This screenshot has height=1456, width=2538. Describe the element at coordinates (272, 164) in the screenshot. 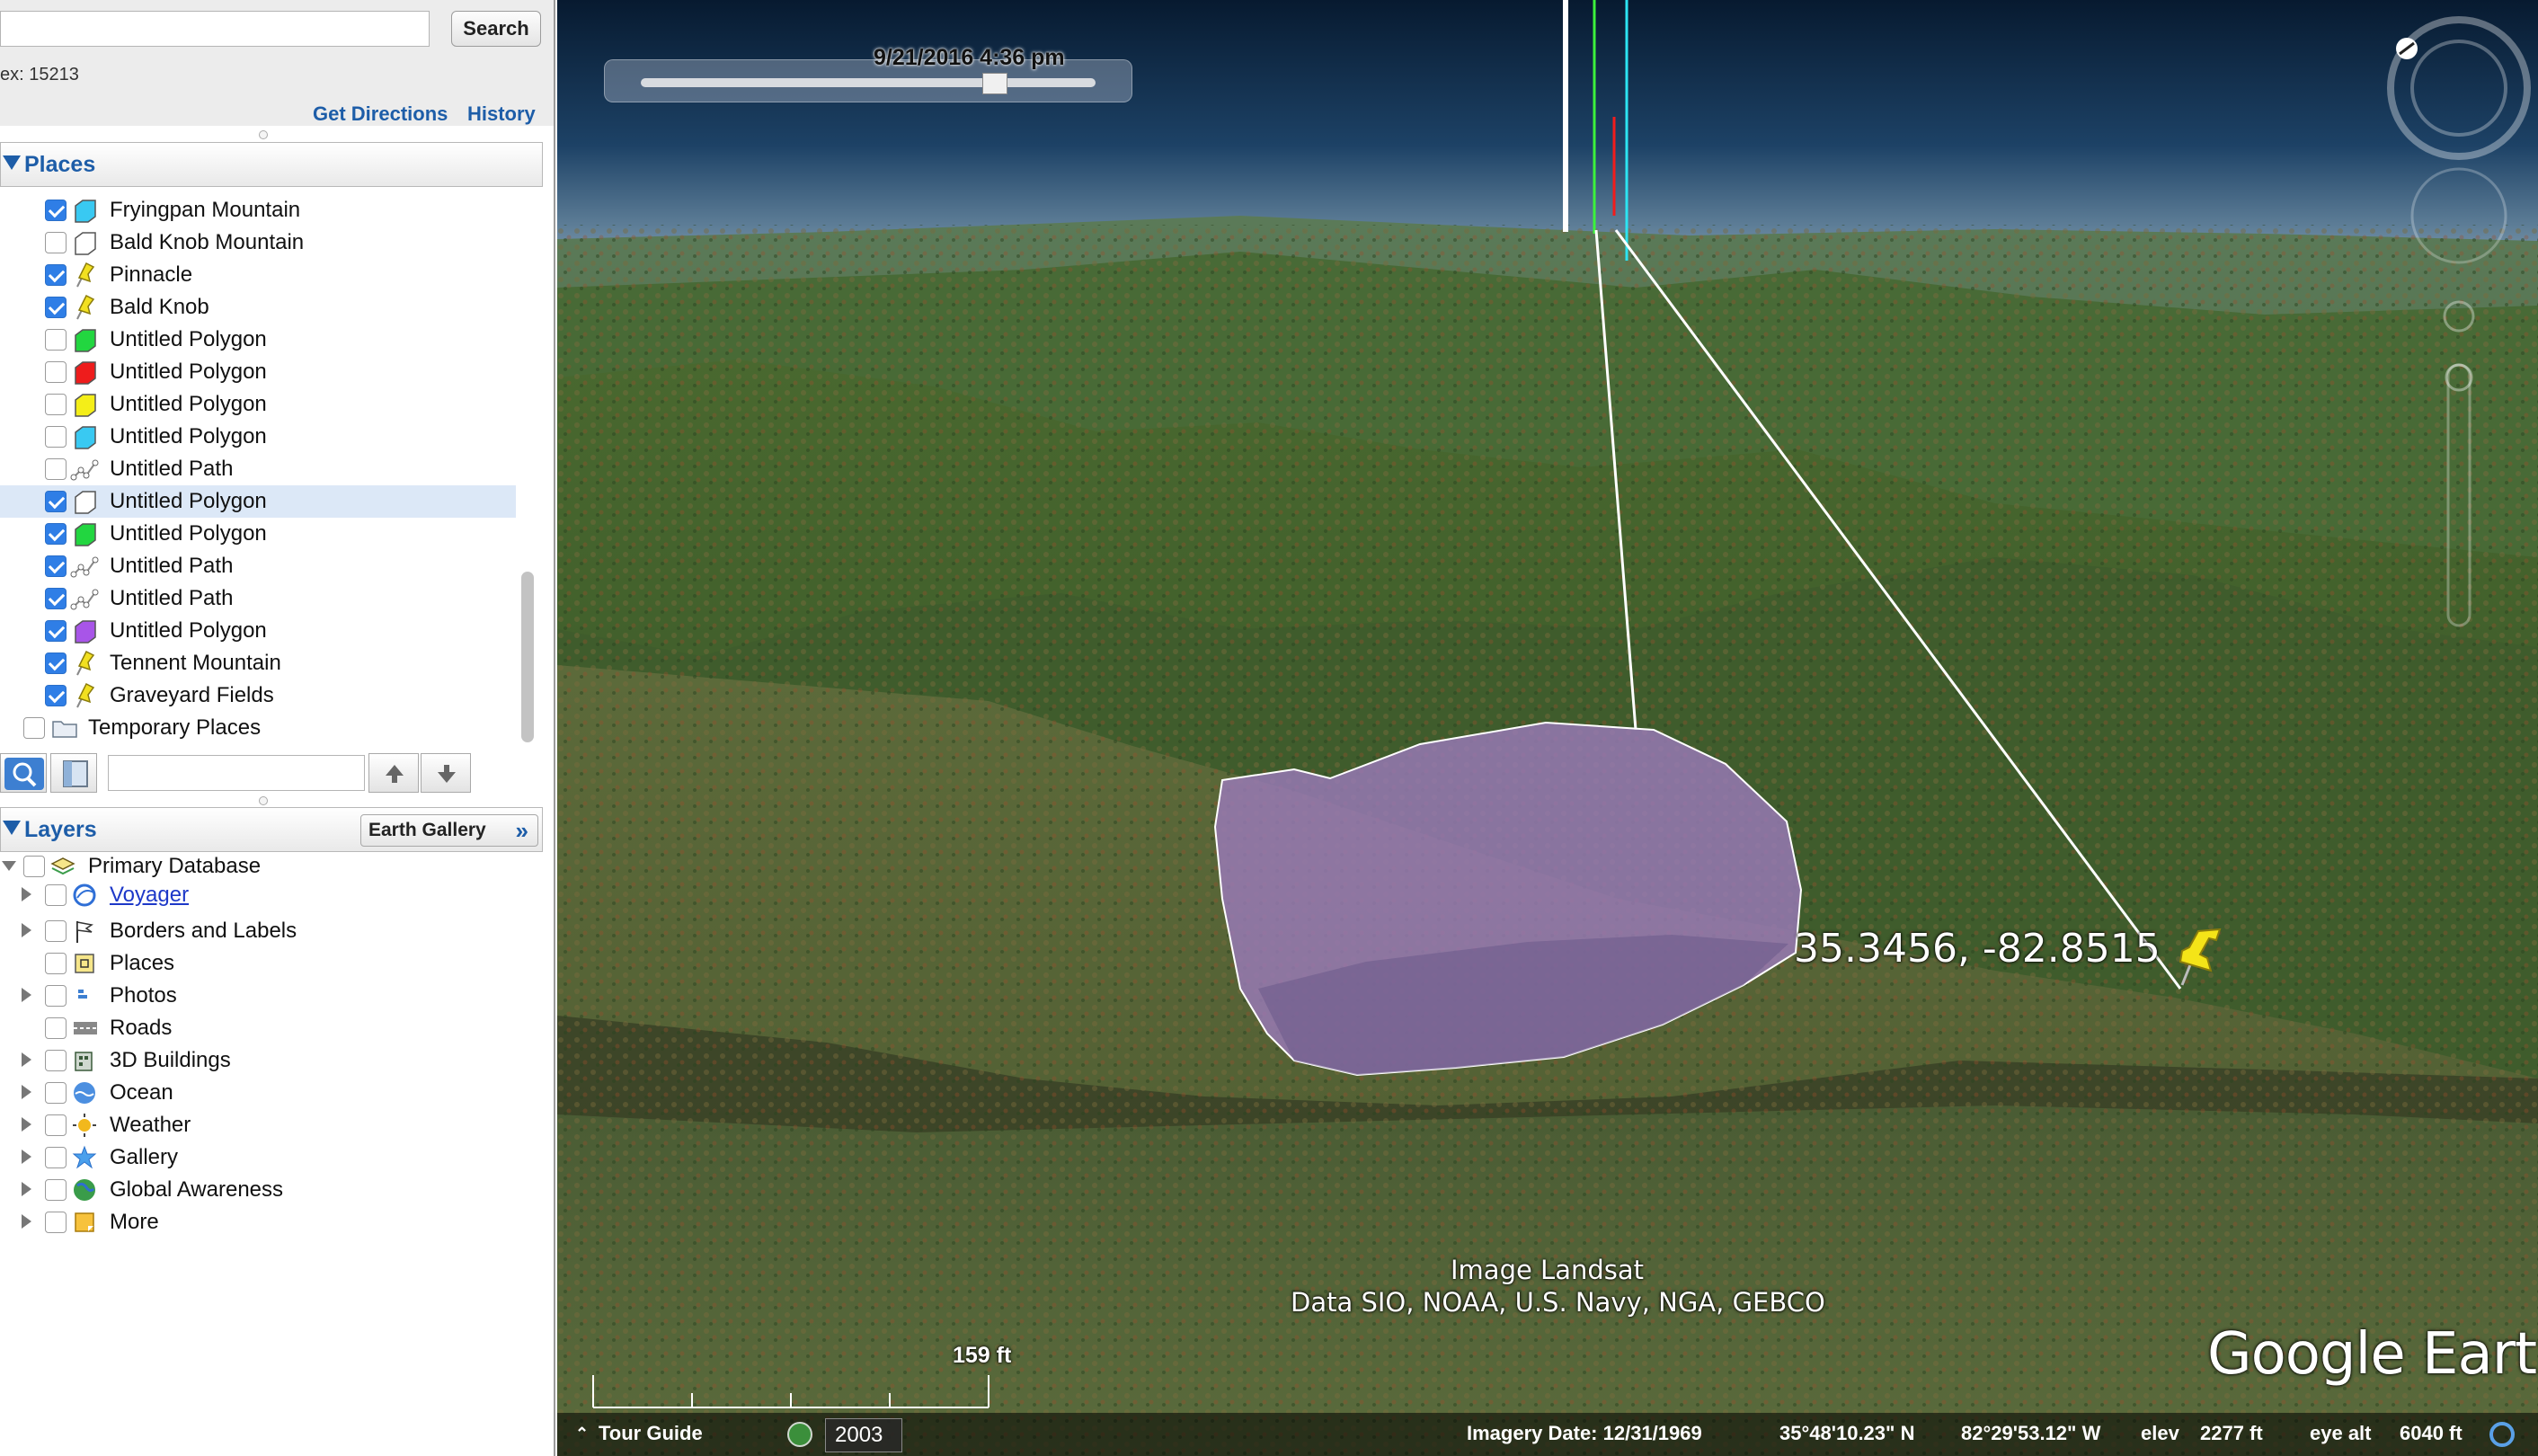

I see `places-header: Places` at that location.